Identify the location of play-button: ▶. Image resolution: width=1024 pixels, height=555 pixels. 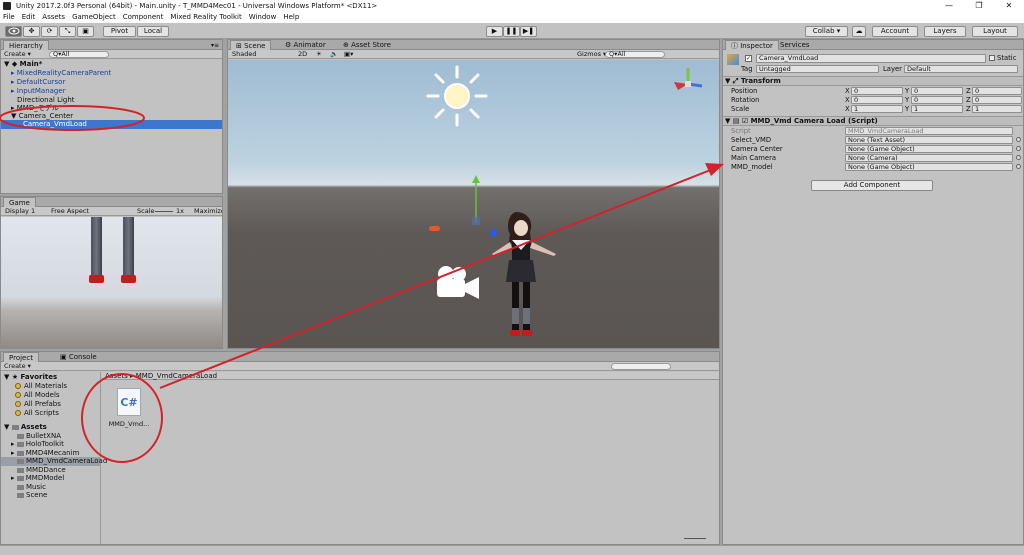
(494, 31).